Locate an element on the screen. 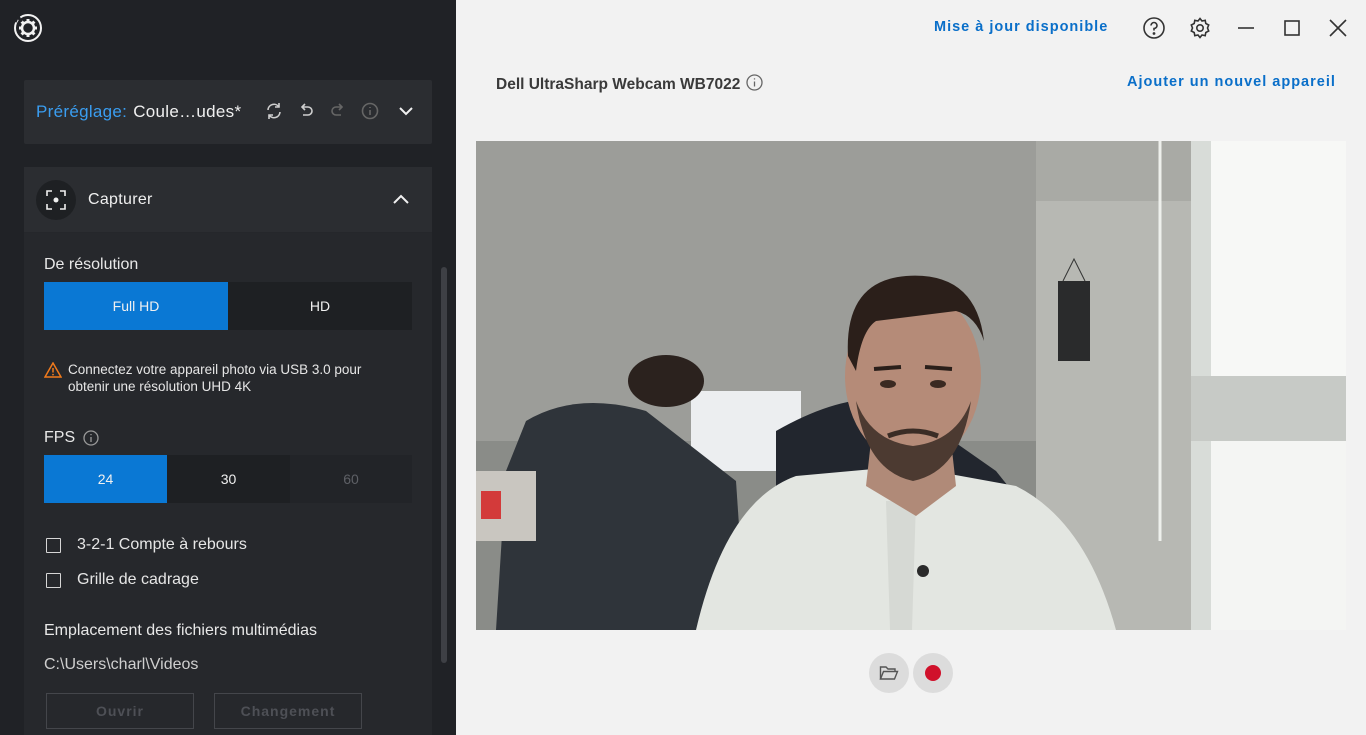 The image size is (1366, 735). fps-label: FPS is located at coordinates (60, 437).